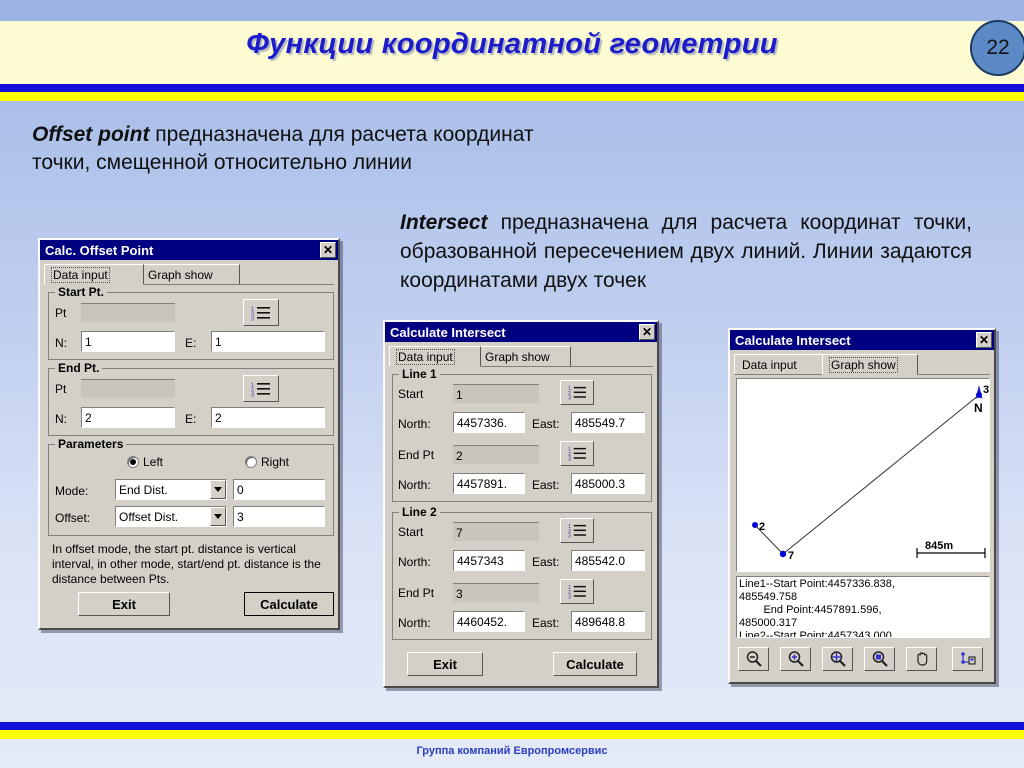 This screenshot has height=768, width=1024. I want to click on intersect-graph-titlebar: Calculate Intersect ✕, so click(862, 340).